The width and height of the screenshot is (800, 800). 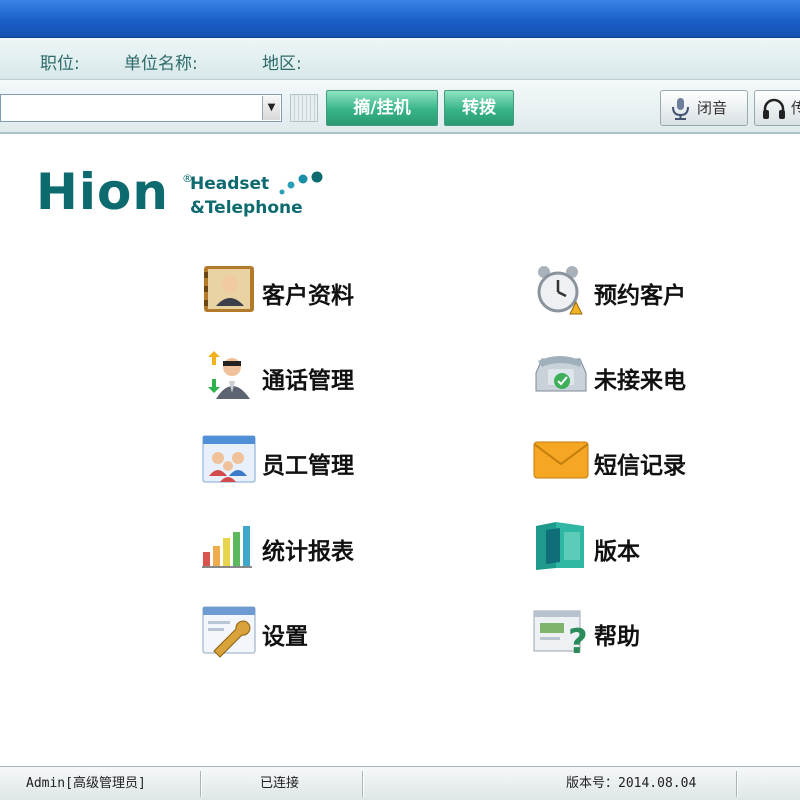 What do you see at coordinates (382, 108) in the screenshot?
I see `pickup-hangup-button: 摘/挂机` at bounding box center [382, 108].